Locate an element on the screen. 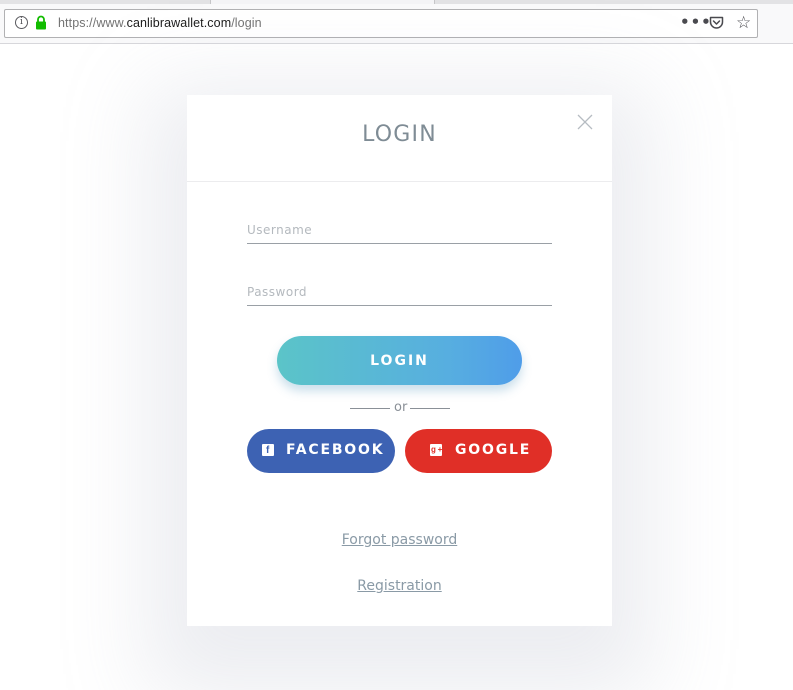 The height and width of the screenshot is (690, 793). or-divider: or is located at coordinates (400, 409).